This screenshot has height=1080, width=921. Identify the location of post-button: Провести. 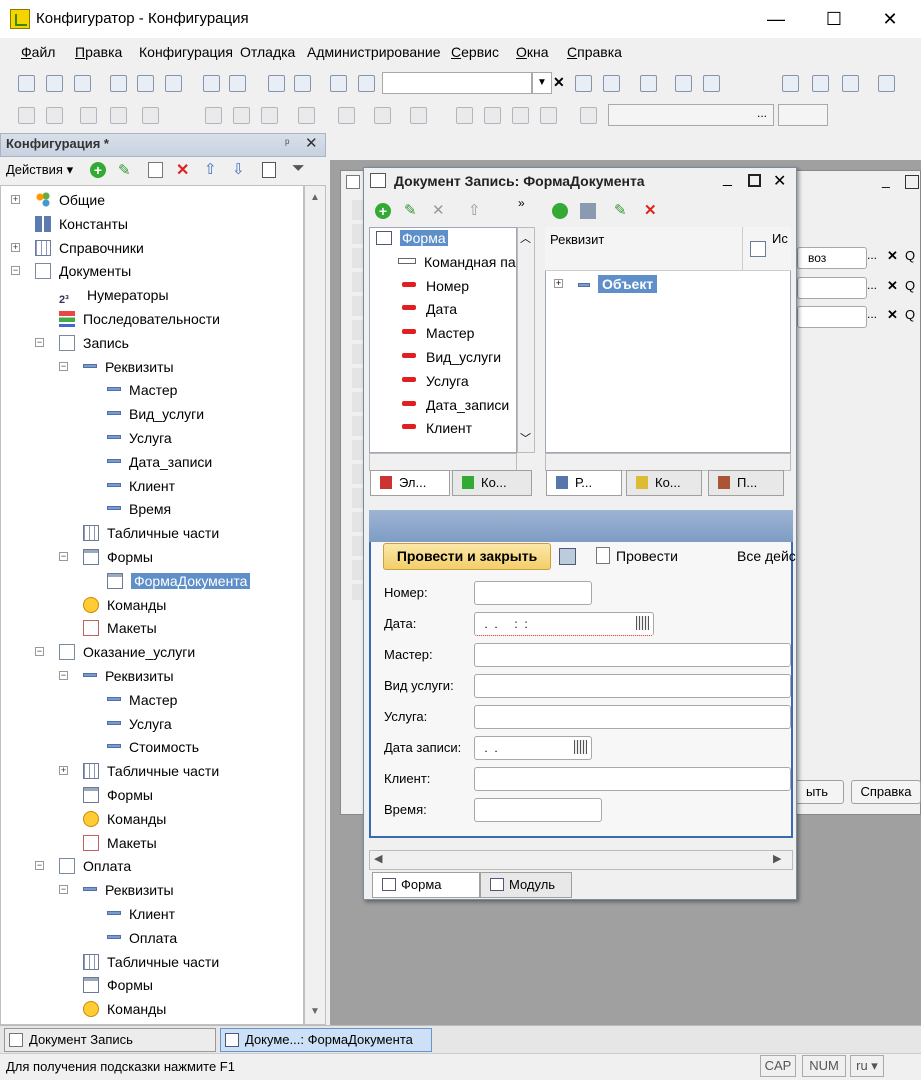
(647, 556).